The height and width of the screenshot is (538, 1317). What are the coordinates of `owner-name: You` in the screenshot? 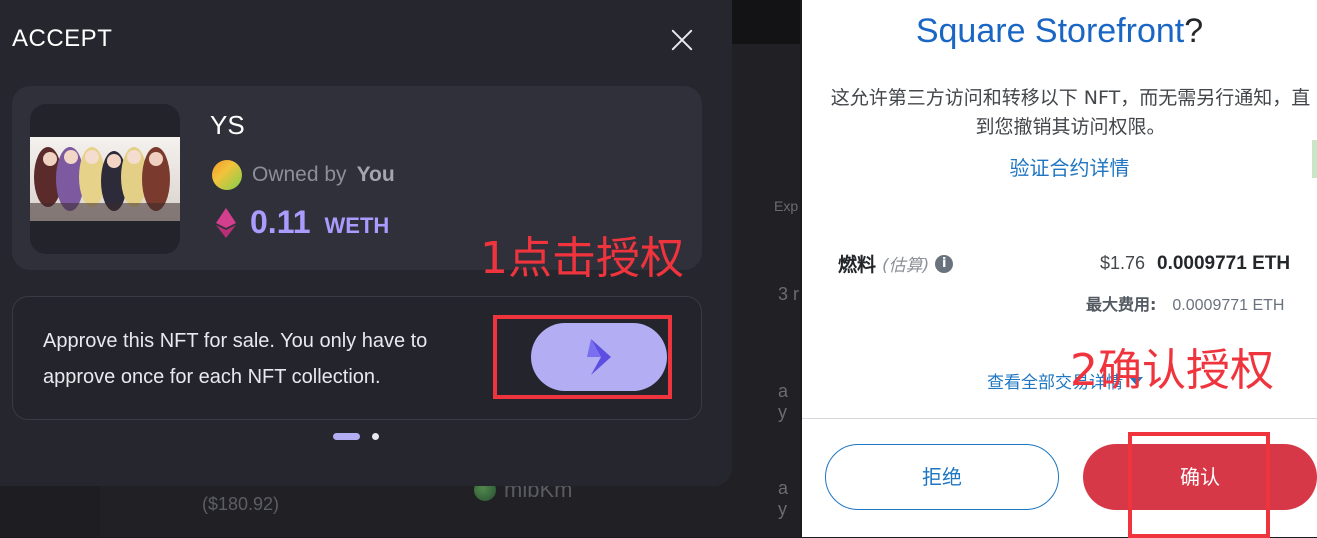 It's located at (376, 175).